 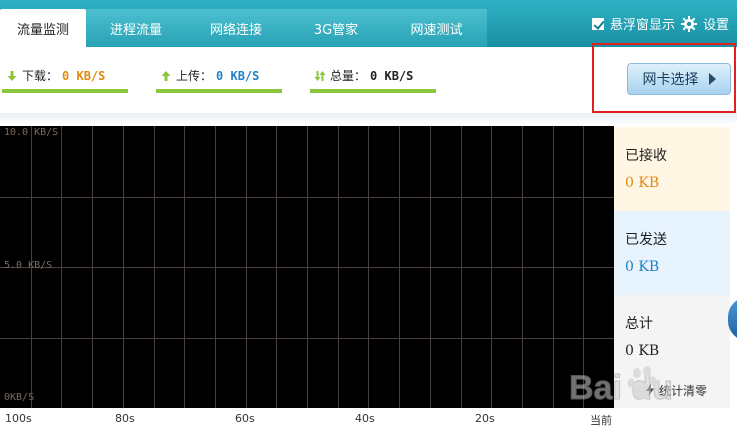 I want to click on tab-process-traffic: 进程流量, so click(x=136, y=28).